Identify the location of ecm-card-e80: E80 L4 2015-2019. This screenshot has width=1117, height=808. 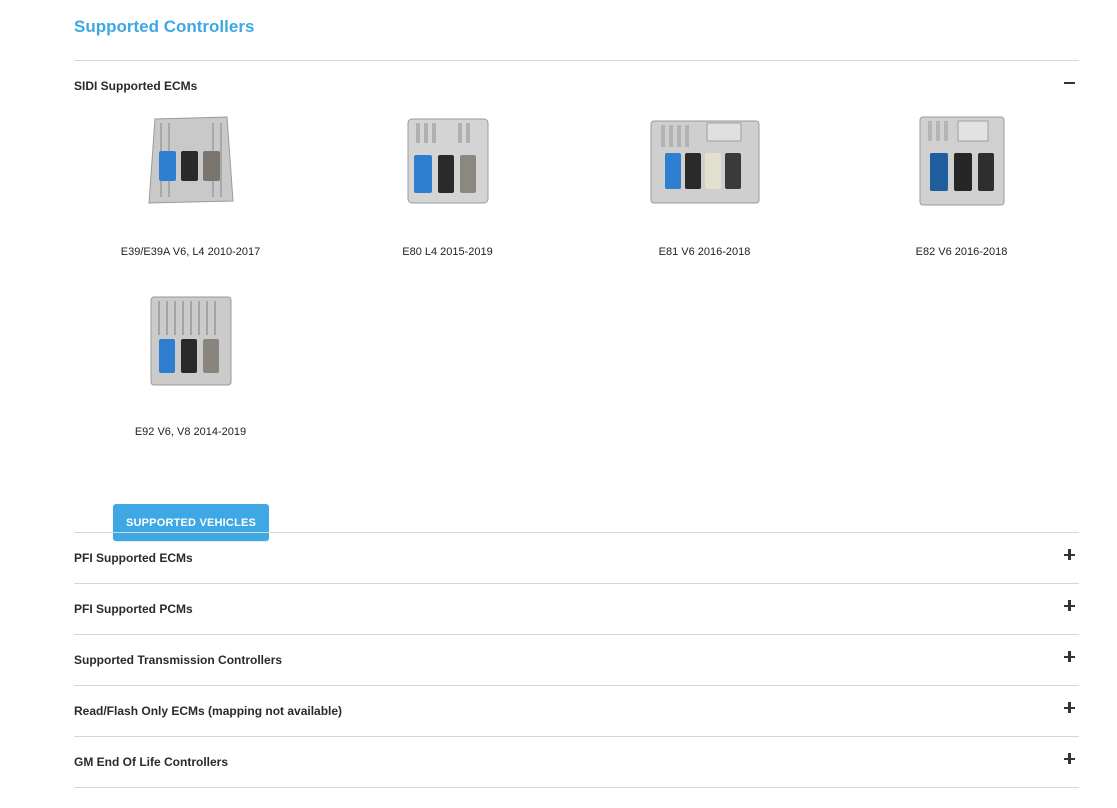
(447, 184).